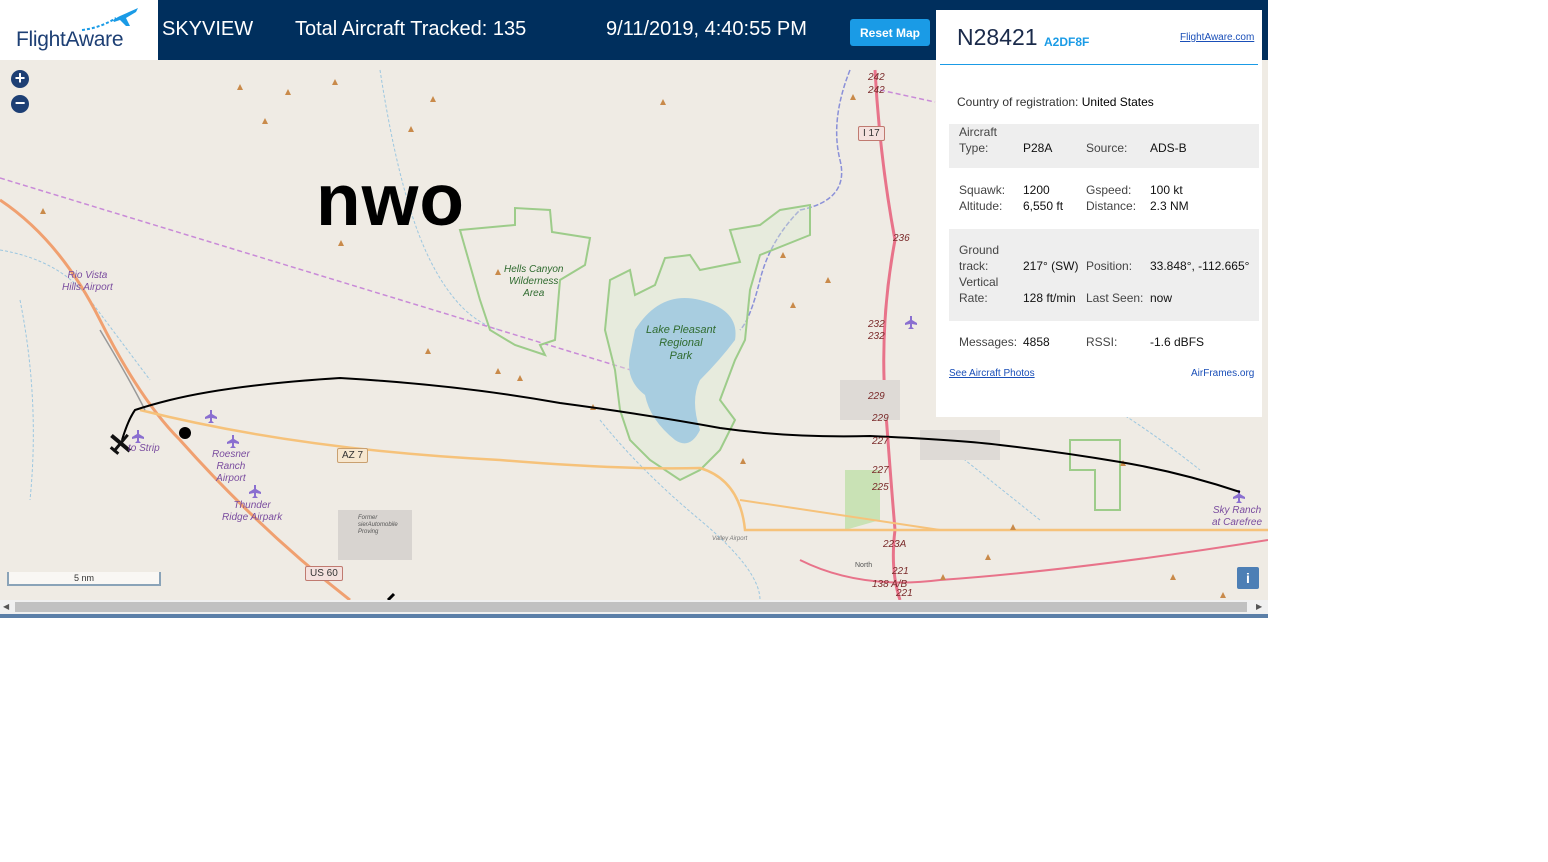 Image resolution: width=1548 pixels, height=862 pixels. I want to click on info-group-messages-rssi: Messages: 4858 RSSI: -1.6 dBFS, so click(1104, 344).